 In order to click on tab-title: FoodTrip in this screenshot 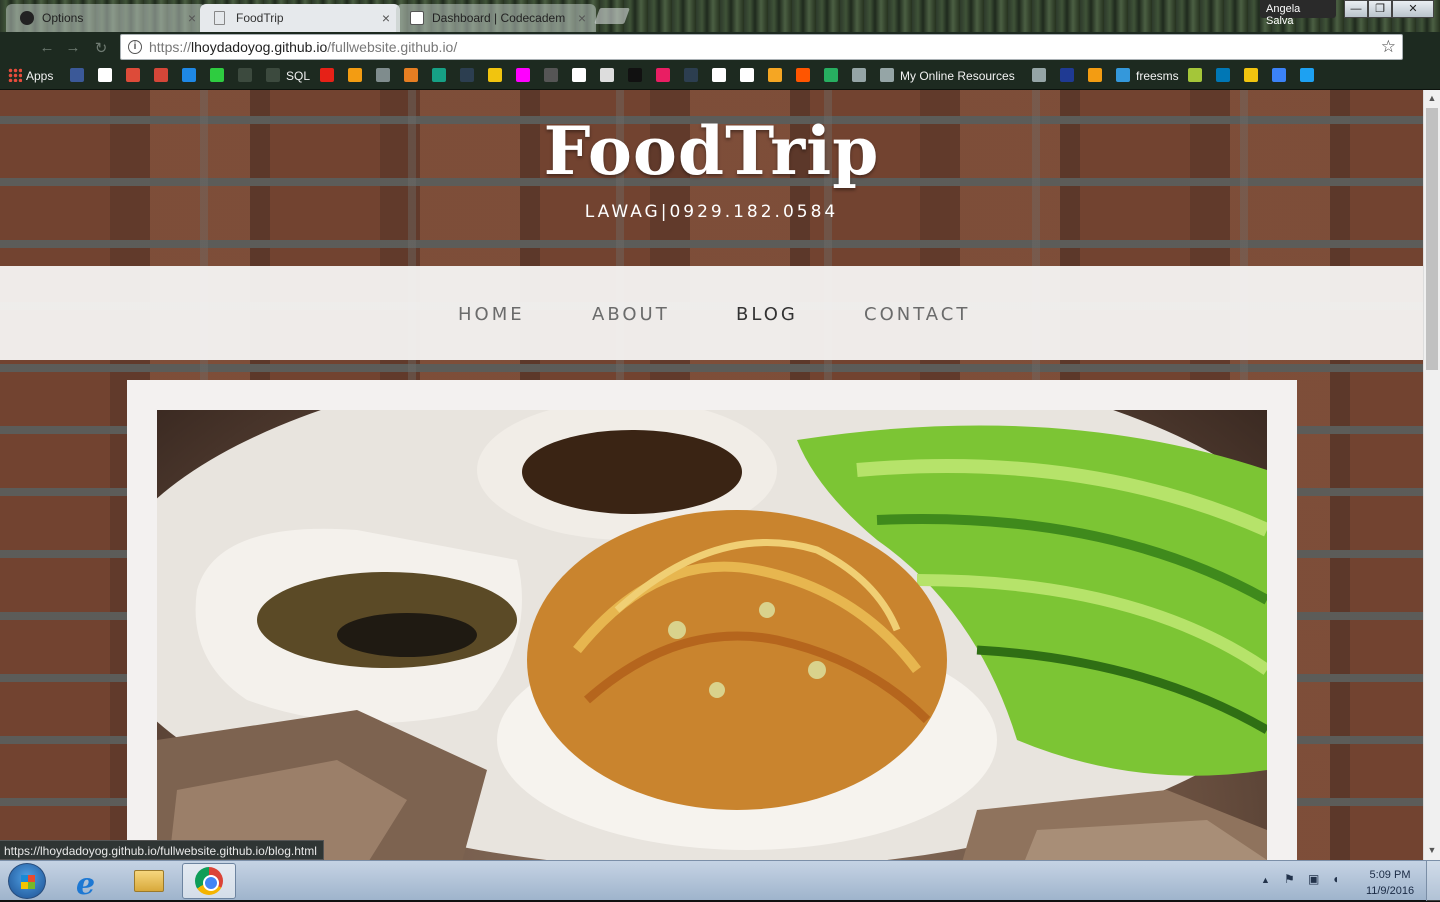, I will do `click(260, 18)`.